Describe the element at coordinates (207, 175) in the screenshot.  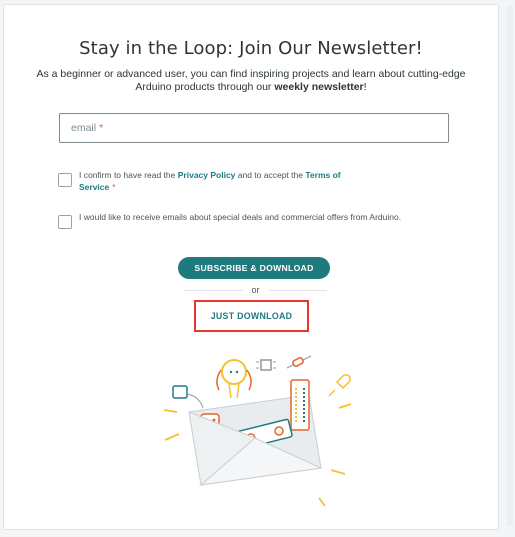
I see `privacy-policy-link: Privacy Policy` at that location.